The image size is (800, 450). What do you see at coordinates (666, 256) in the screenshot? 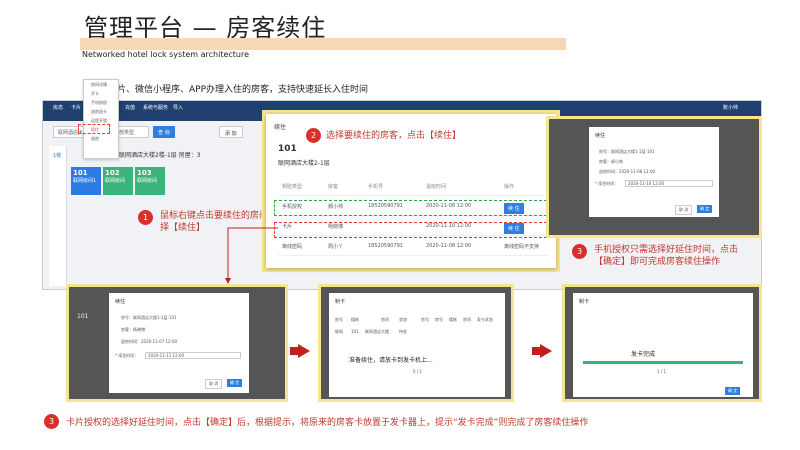
I see `step3a-text: 手机授权只需选择好延住时间，点击【确定】即可完成房客续住操作` at bounding box center [666, 256].